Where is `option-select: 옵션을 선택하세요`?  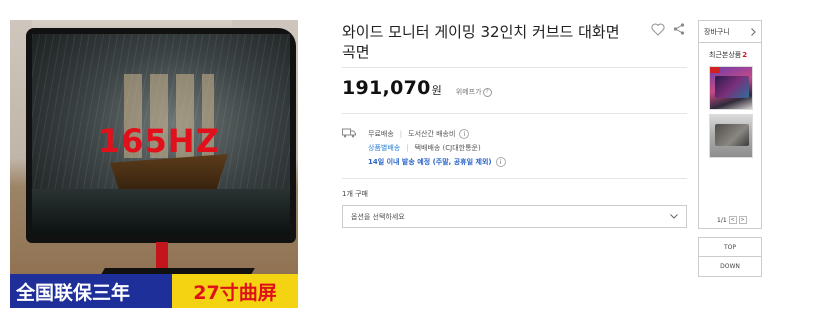
option-select: 옵션을 선택하세요 is located at coordinates (514, 216).